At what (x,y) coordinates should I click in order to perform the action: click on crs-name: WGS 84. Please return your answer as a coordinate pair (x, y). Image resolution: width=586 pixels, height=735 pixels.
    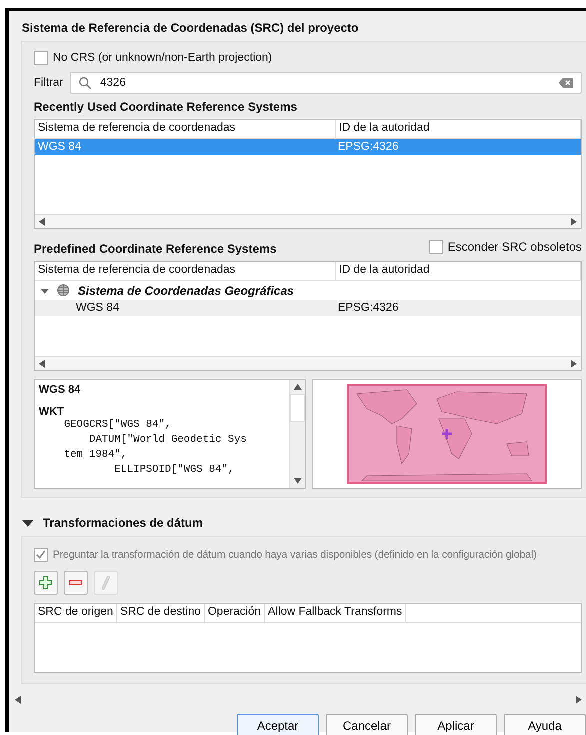
    Looking at the image, I should click on (60, 390).